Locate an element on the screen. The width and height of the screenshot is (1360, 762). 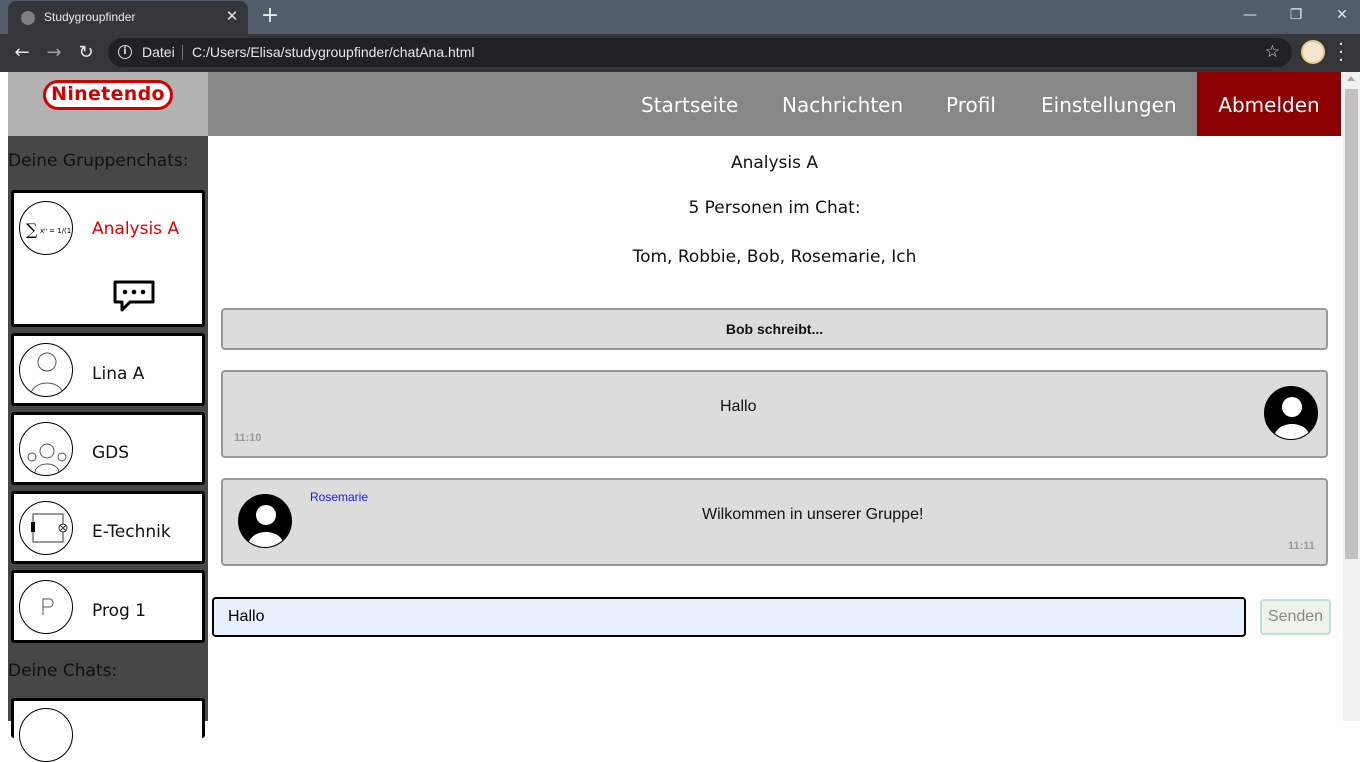
group-label: GDS is located at coordinates (111, 453).